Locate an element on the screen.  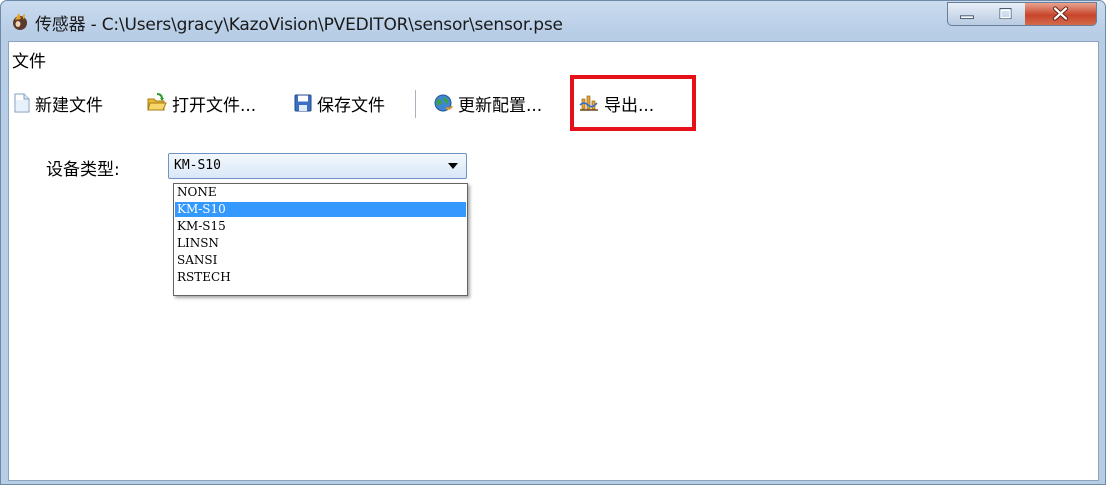
maximize-icon is located at coordinates (1005, 14).